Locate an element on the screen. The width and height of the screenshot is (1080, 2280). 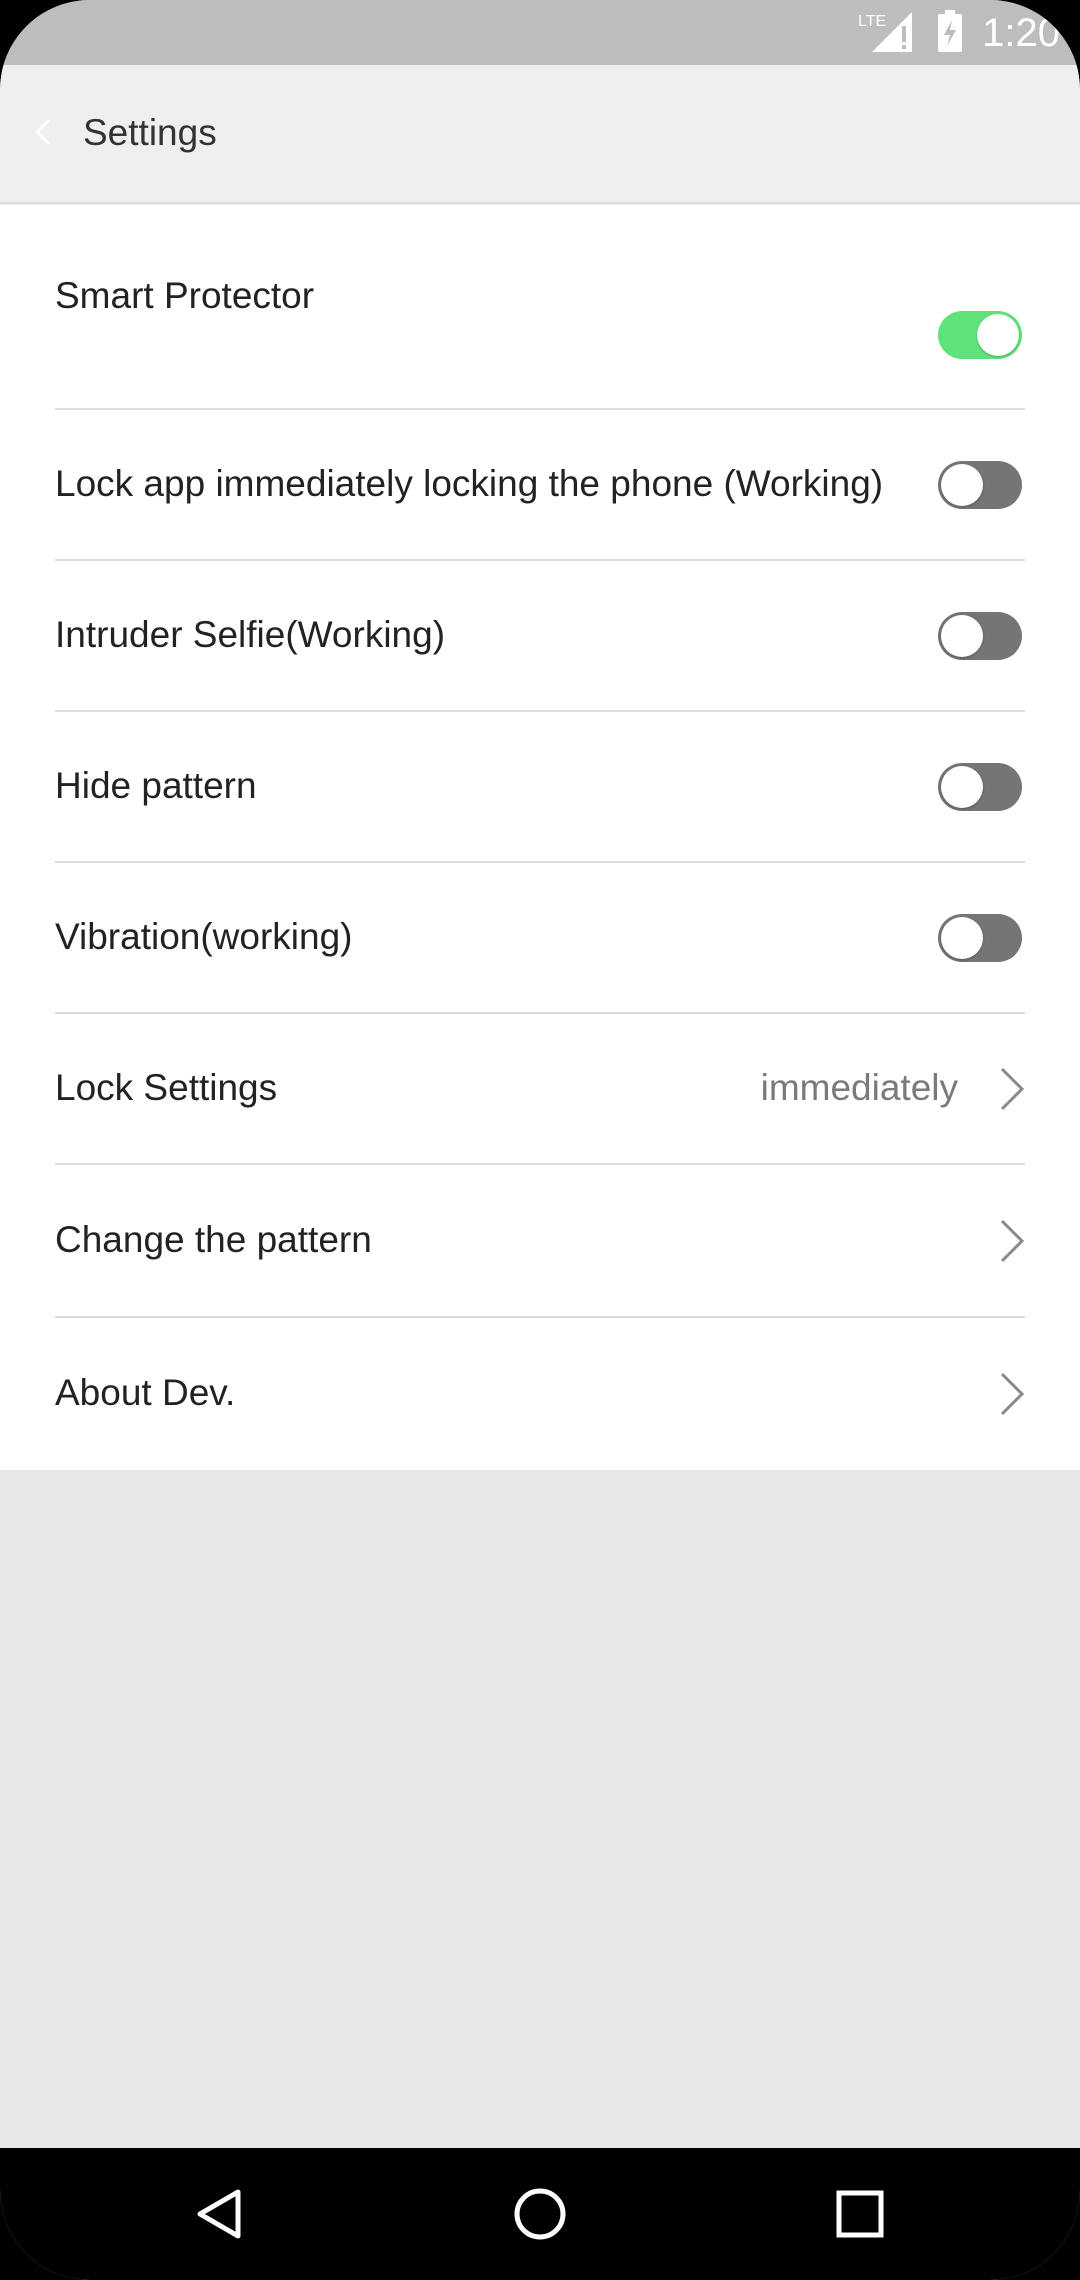
page-title: Settings is located at coordinates (150, 132).